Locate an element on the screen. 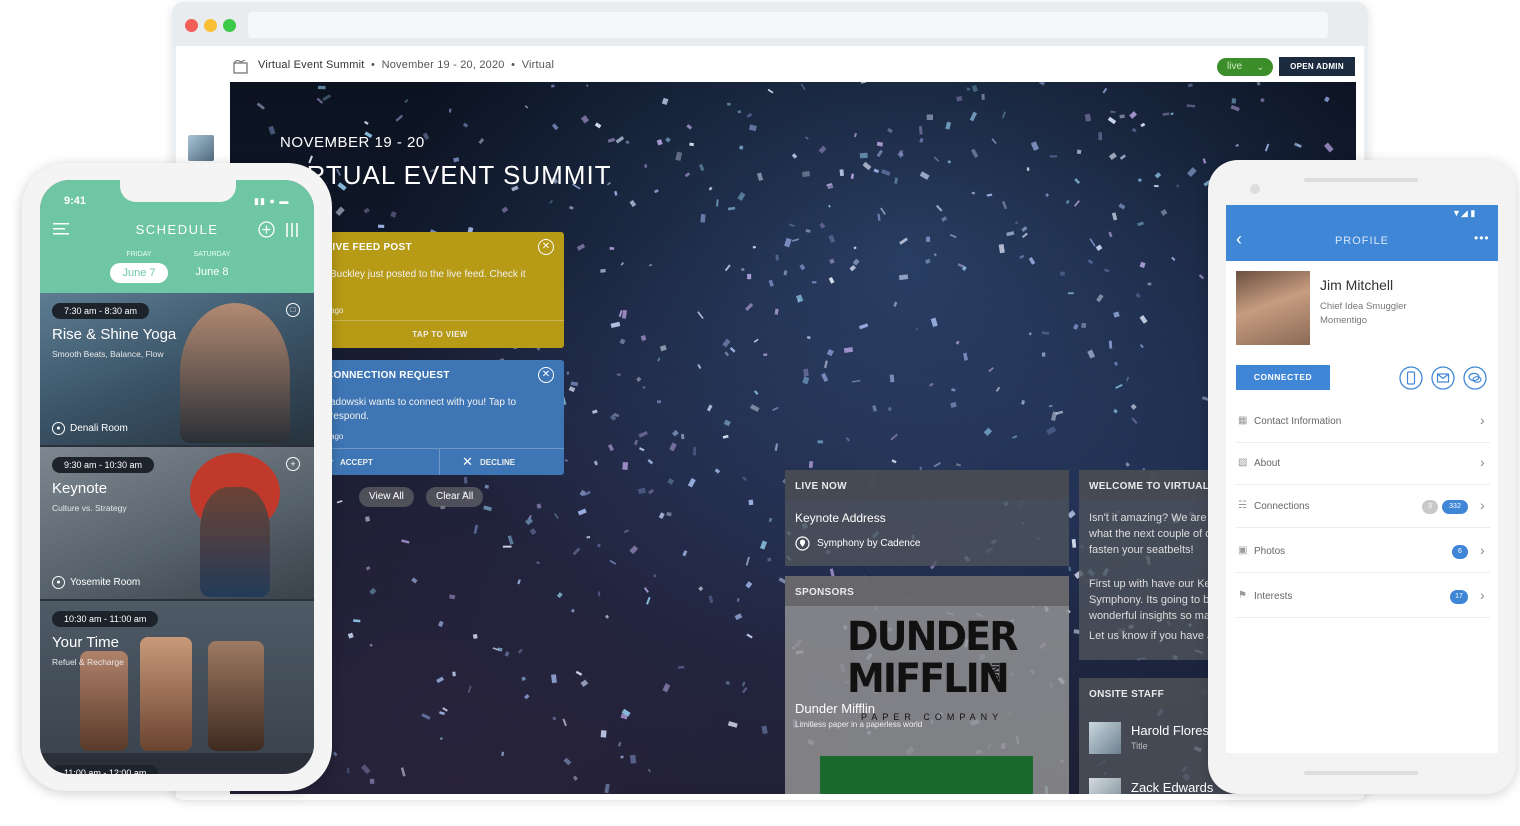 Image resolution: width=1520 pixels, height=826 pixels. event-dates: November 19 - 20, 2020 is located at coordinates (443, 65).